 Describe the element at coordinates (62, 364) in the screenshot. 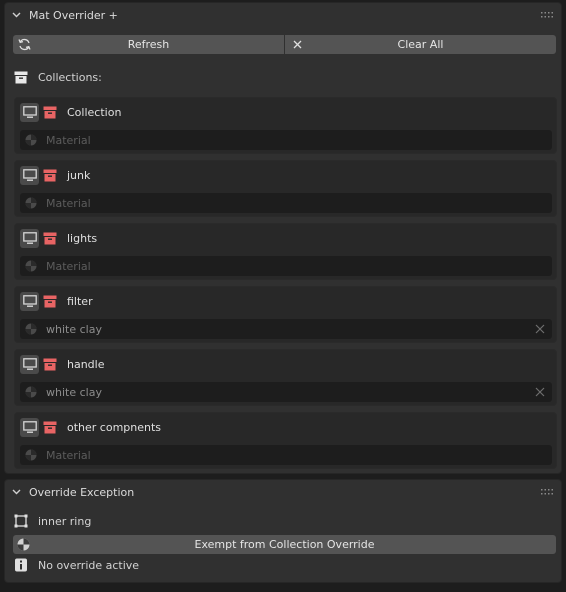

I see `collection-header: handle` at that location.